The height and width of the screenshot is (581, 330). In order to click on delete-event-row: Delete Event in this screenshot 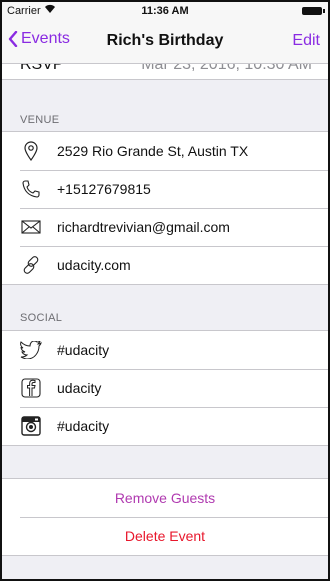, I will do `click(165, 536)`.